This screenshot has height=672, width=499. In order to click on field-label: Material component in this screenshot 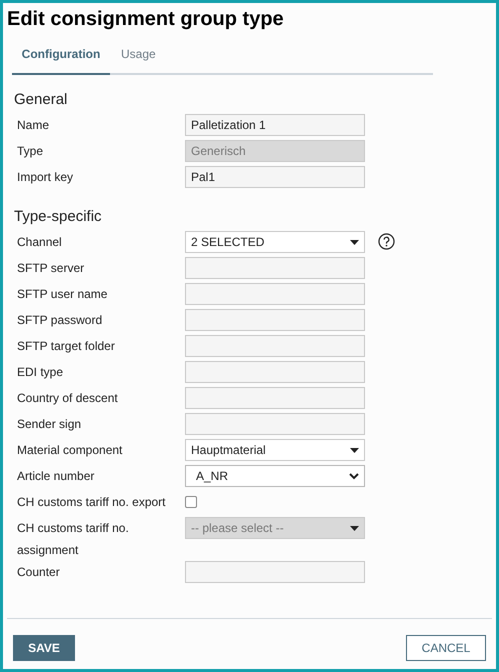, I will do `click(70, 450)`.